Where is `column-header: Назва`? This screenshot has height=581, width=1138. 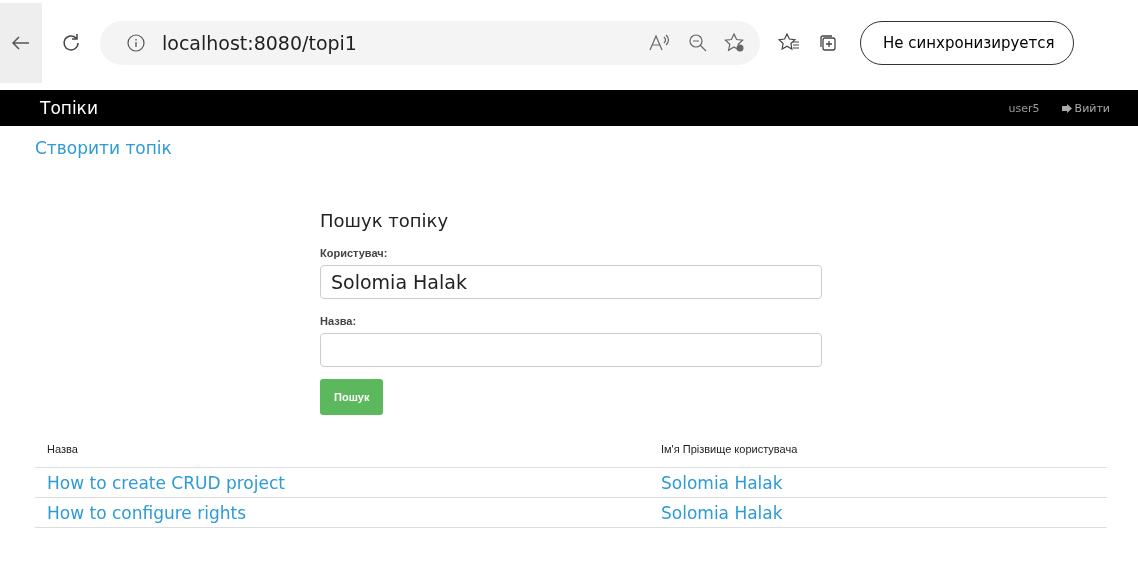 column-header: Назва is located at coordinates (342, 452).